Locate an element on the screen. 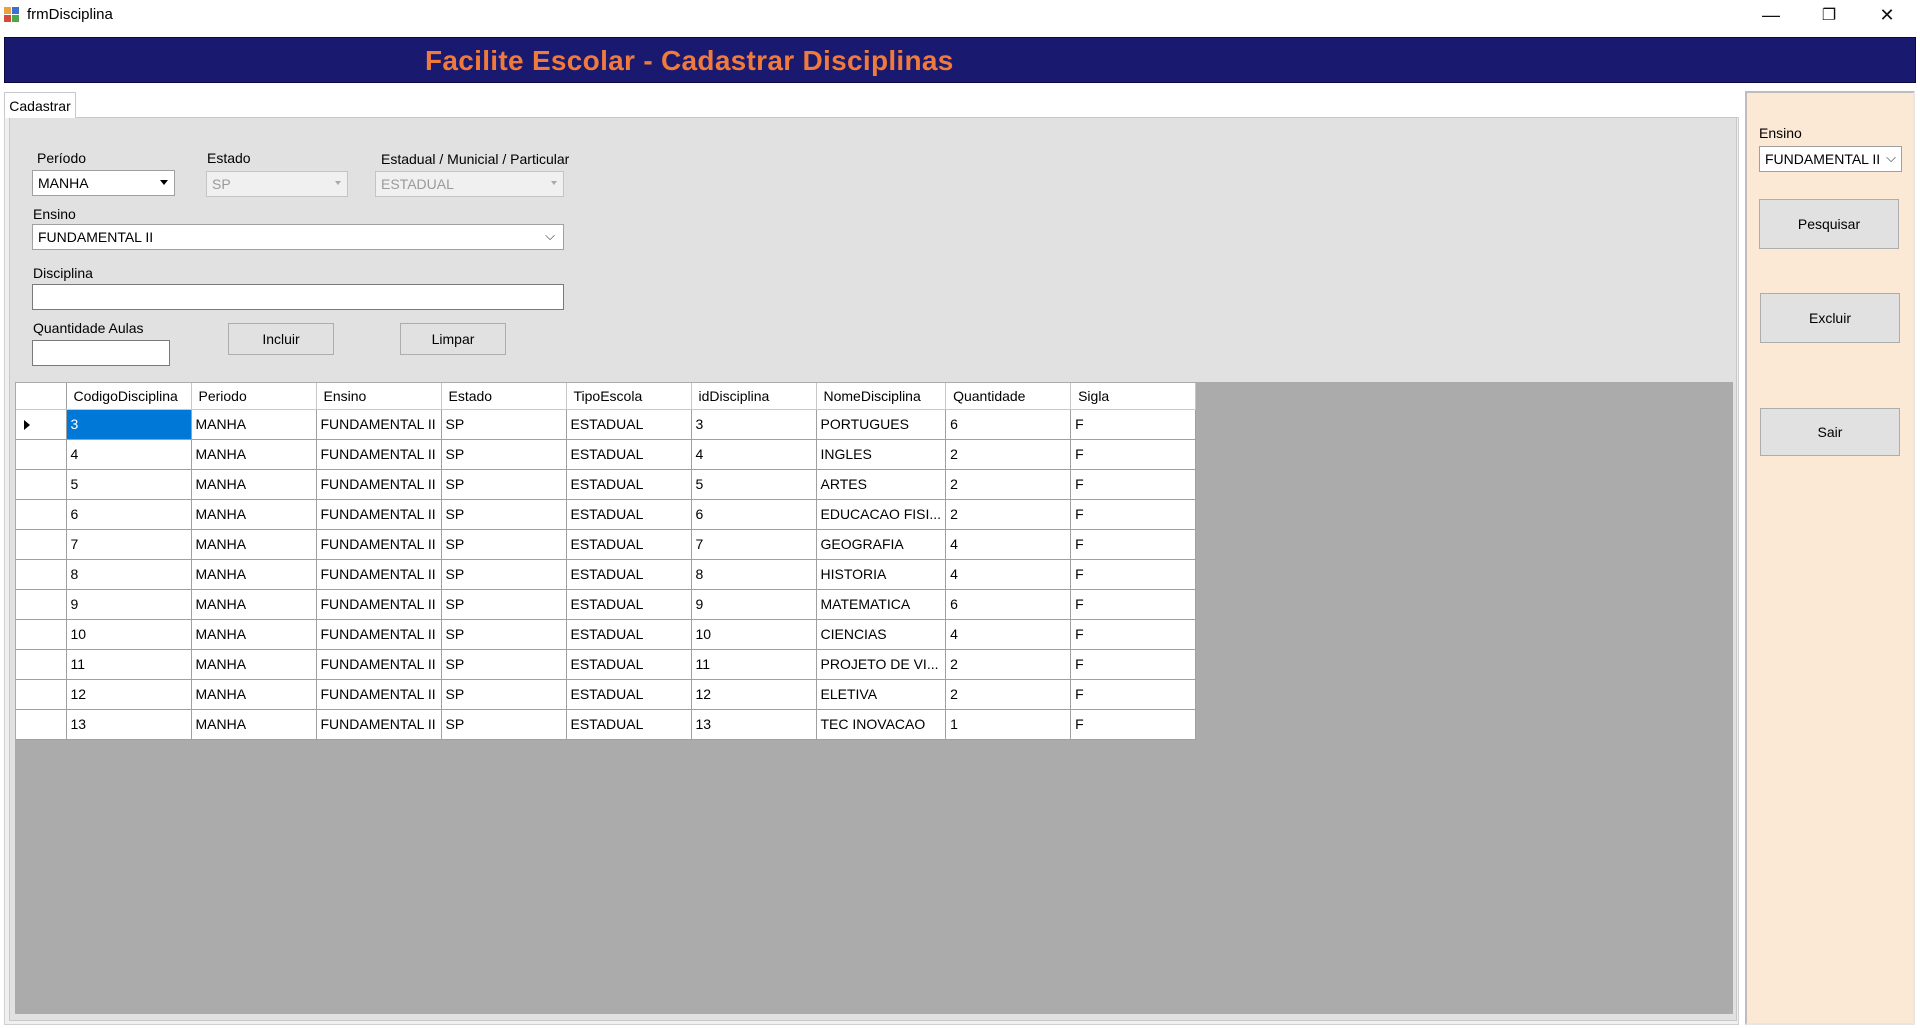  table-cell: CIENCIAS is located at coordinates (881, 634).